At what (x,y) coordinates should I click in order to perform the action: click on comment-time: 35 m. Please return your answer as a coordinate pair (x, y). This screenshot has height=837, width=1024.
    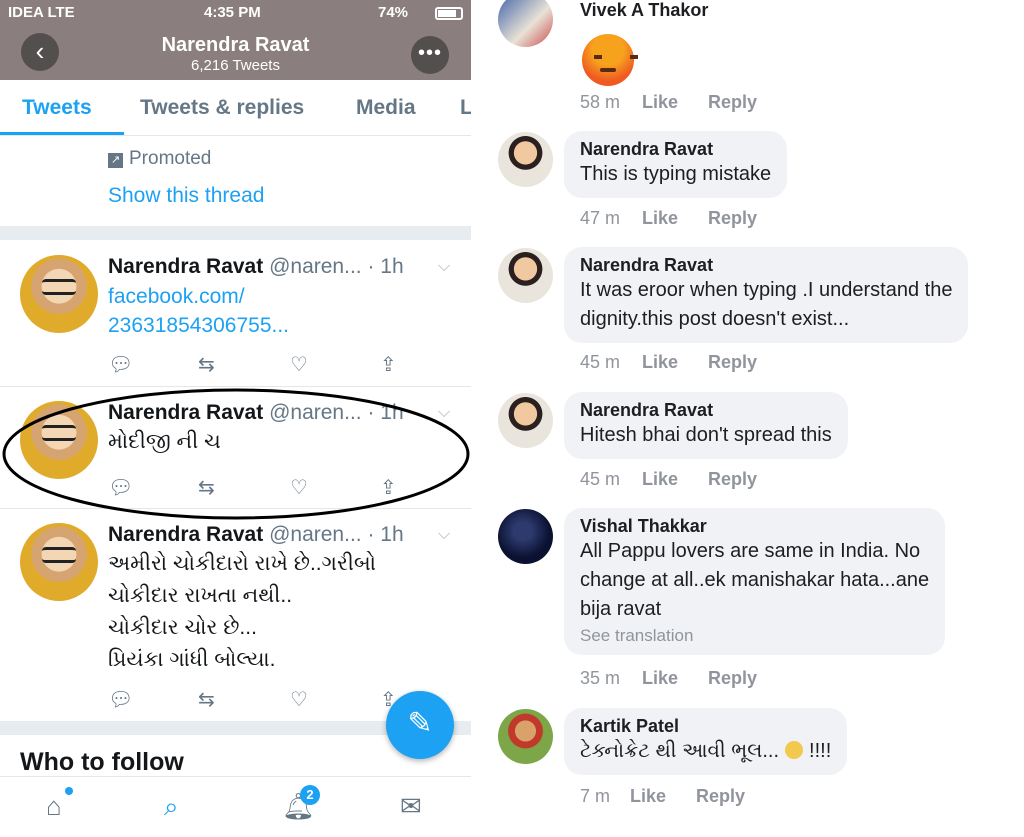
    Looking at the image, I should click on (600, 678).